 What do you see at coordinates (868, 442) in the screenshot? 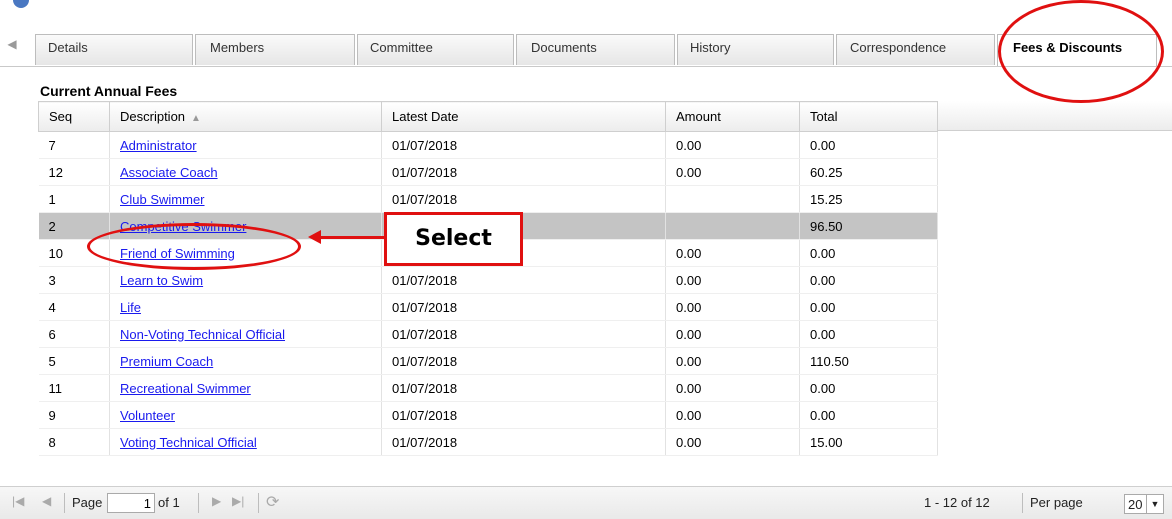
I see `cell-total: 15.00` at bounding box center [868, 442].